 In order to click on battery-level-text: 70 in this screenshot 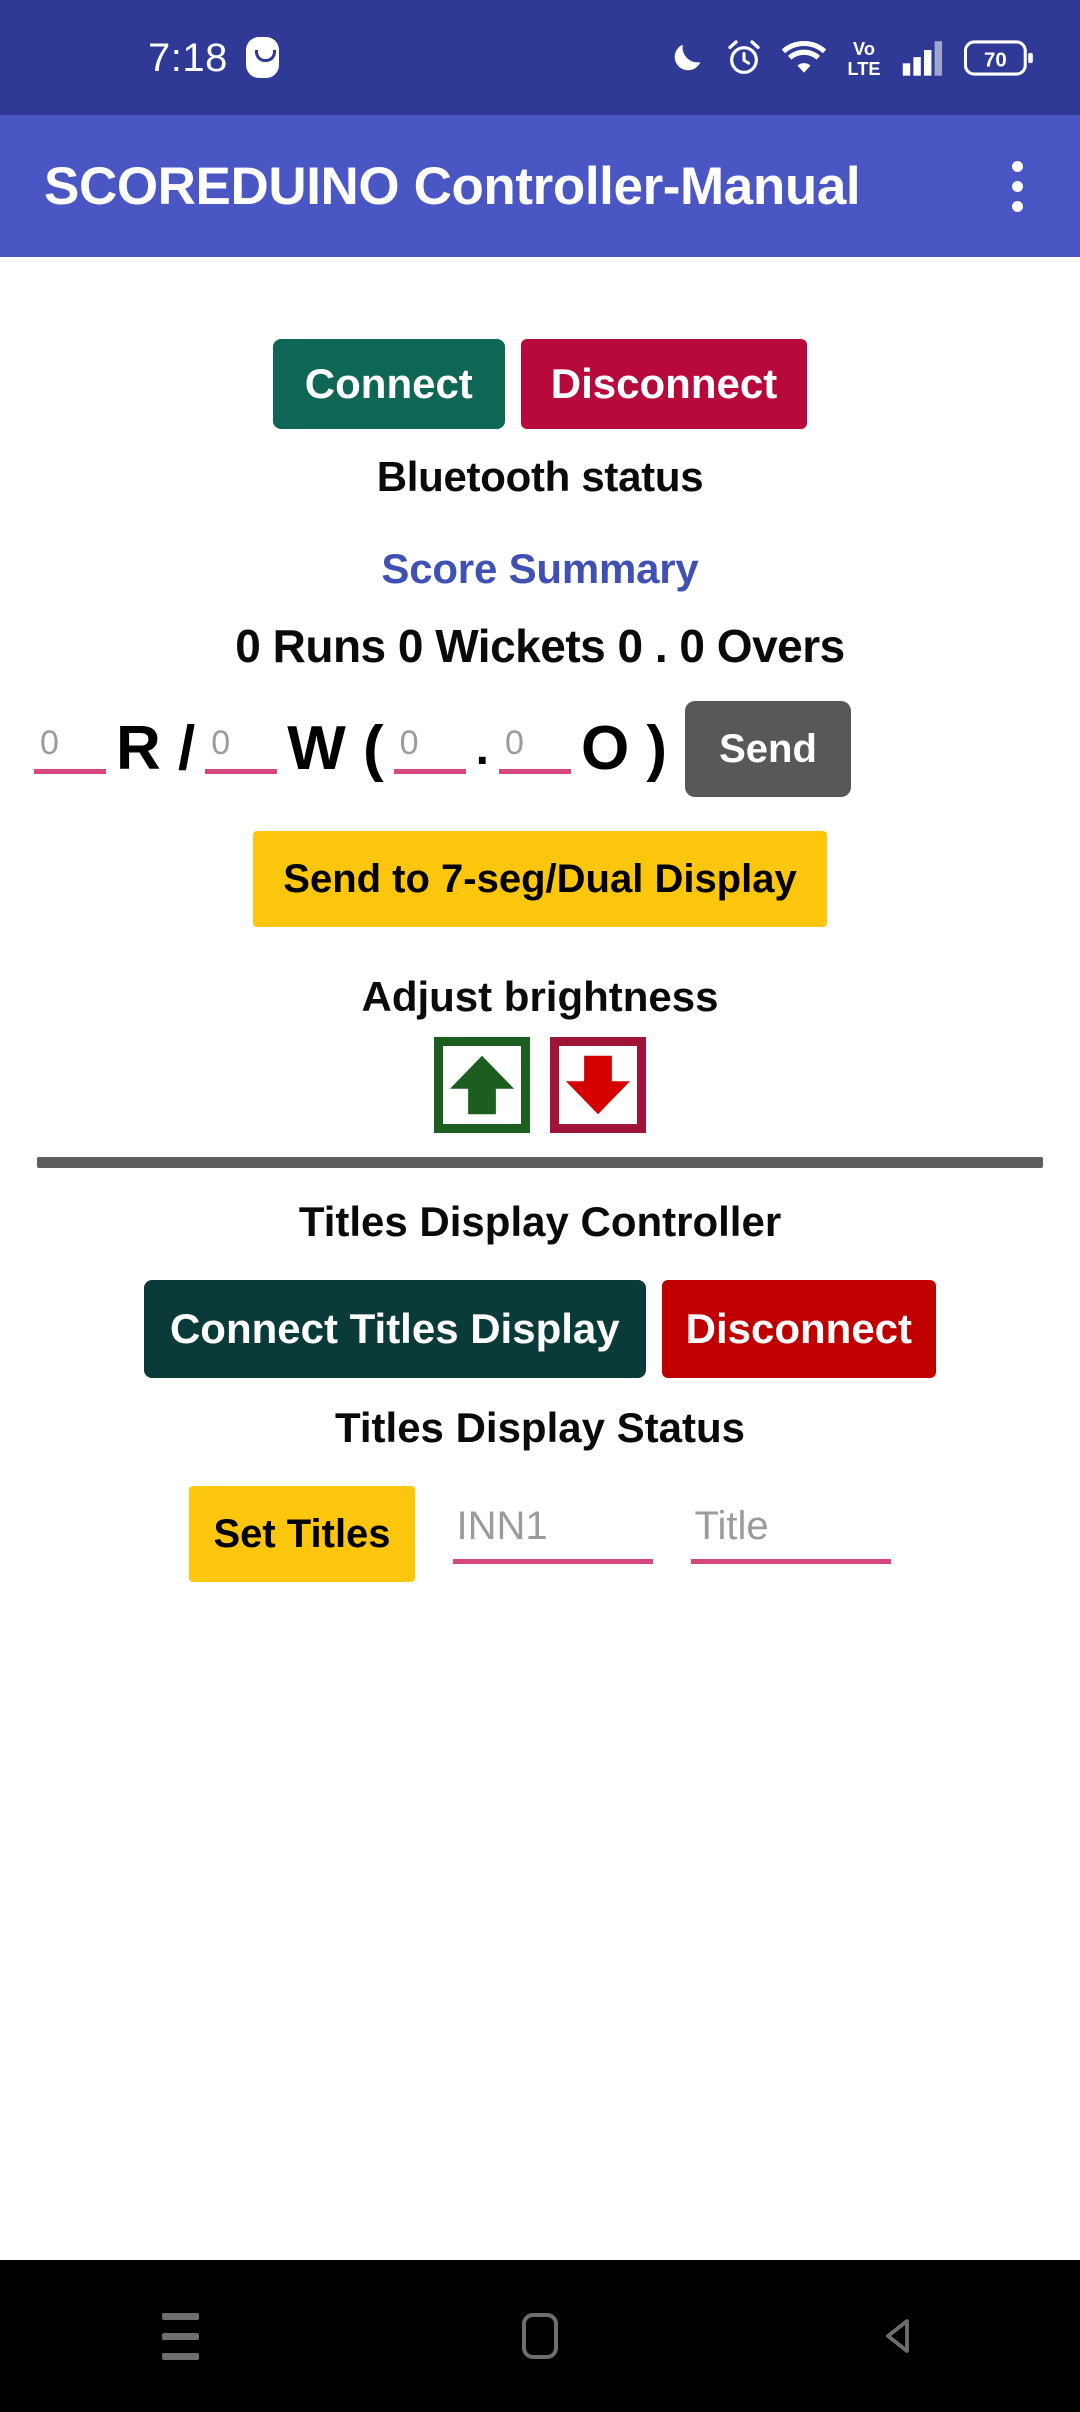, I will do `click(995, 60)`.